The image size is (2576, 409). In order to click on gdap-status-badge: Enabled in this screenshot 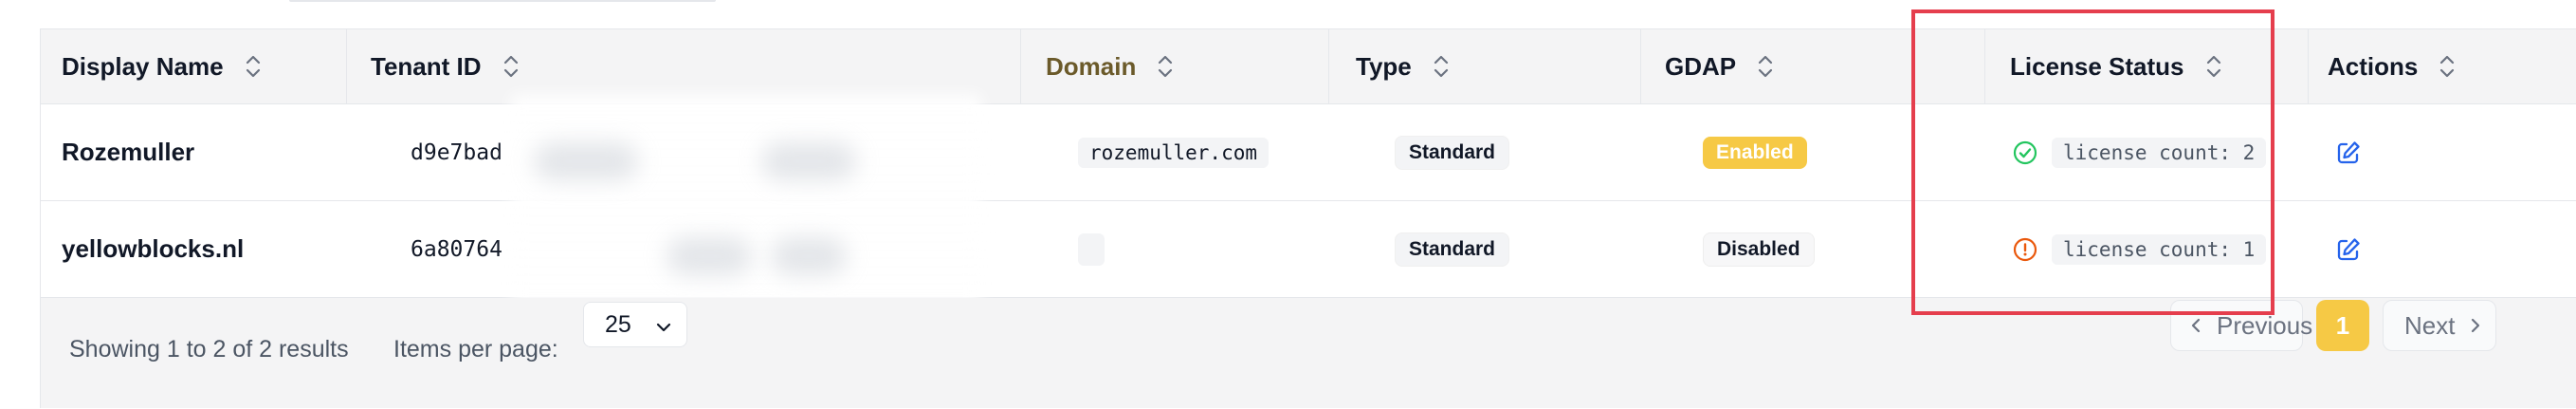, I will do `click(1755, 152)`.